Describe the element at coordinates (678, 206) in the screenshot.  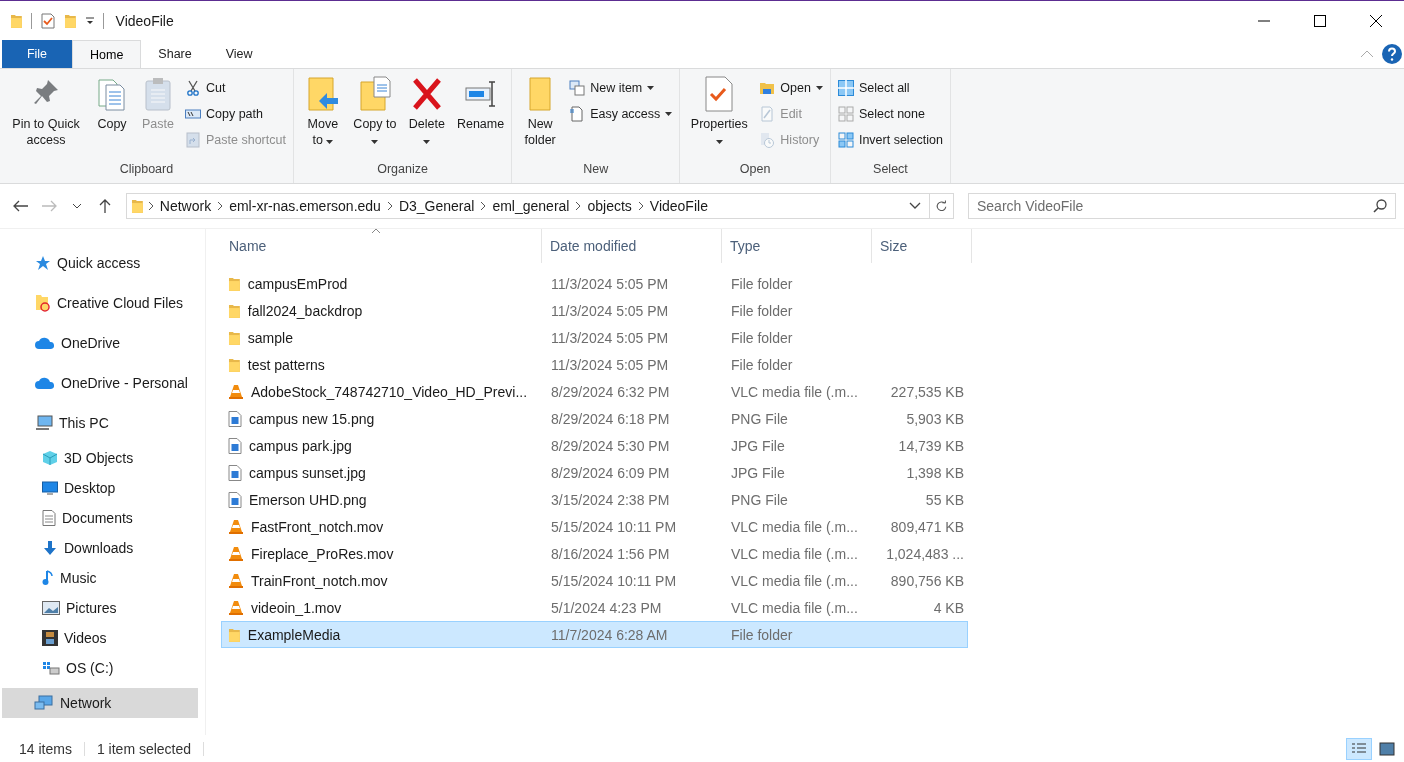
I see `breadcrumb: VideoFile` at that location.